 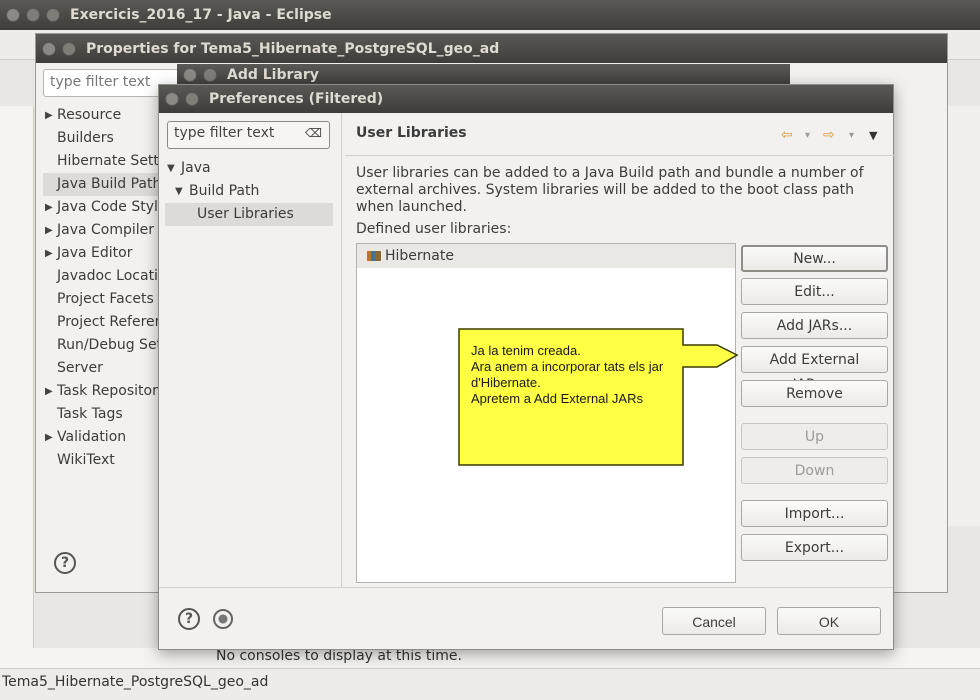 What do you see at coordinates (86, 460) in the screenshot?
I see `tree-item-label: WikiText` at bounding box center [86, 460].